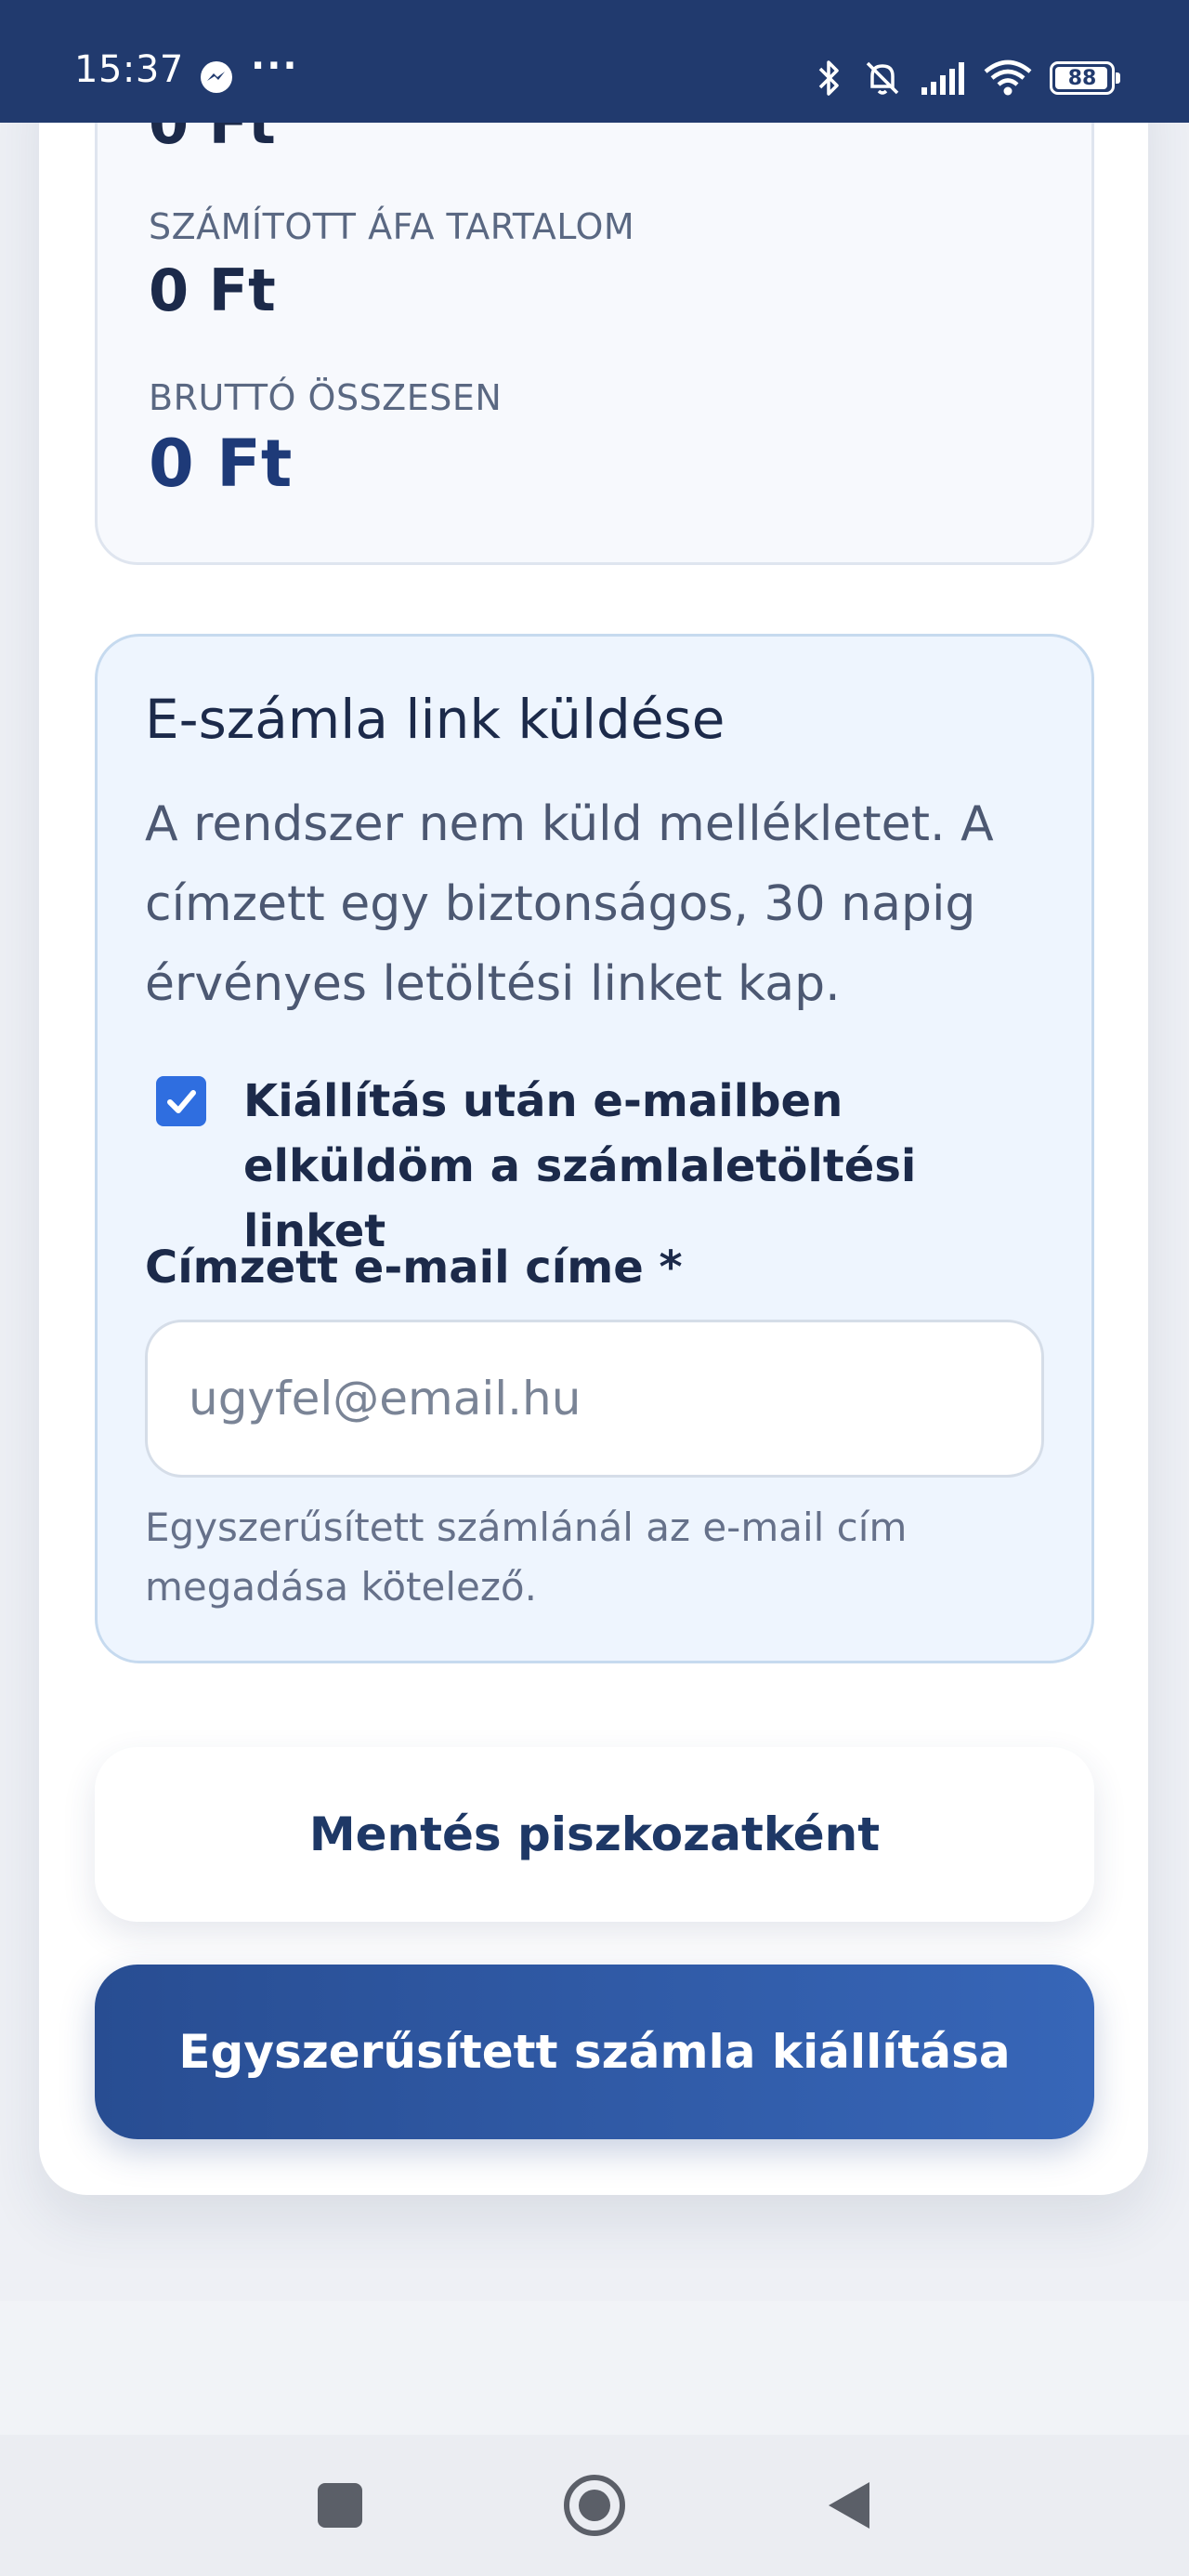  What do you see at coordinates (882, 78) in the screenshot?
I see `silent-bell-icon` at bounding box center [882, 78].